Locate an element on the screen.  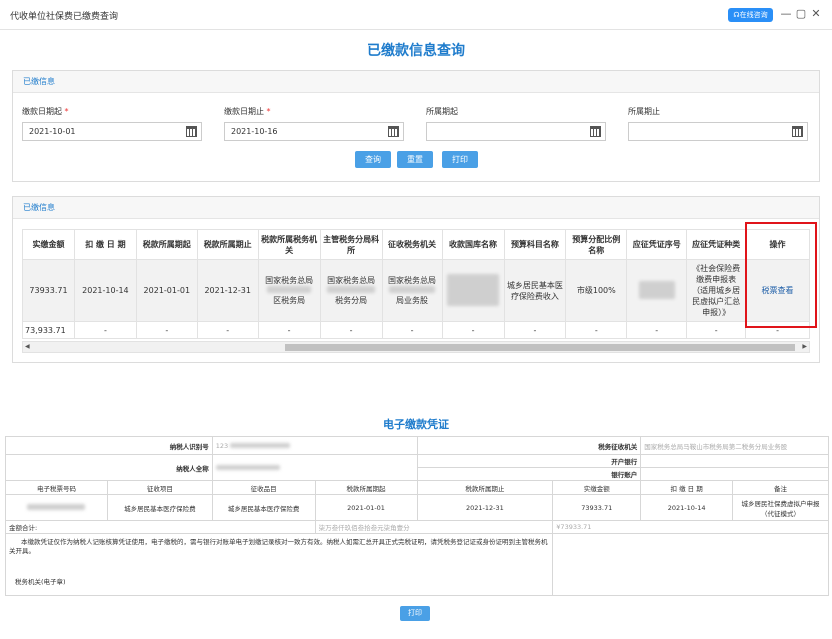
taxpayer-name-value is located at coordinates (314, 467).